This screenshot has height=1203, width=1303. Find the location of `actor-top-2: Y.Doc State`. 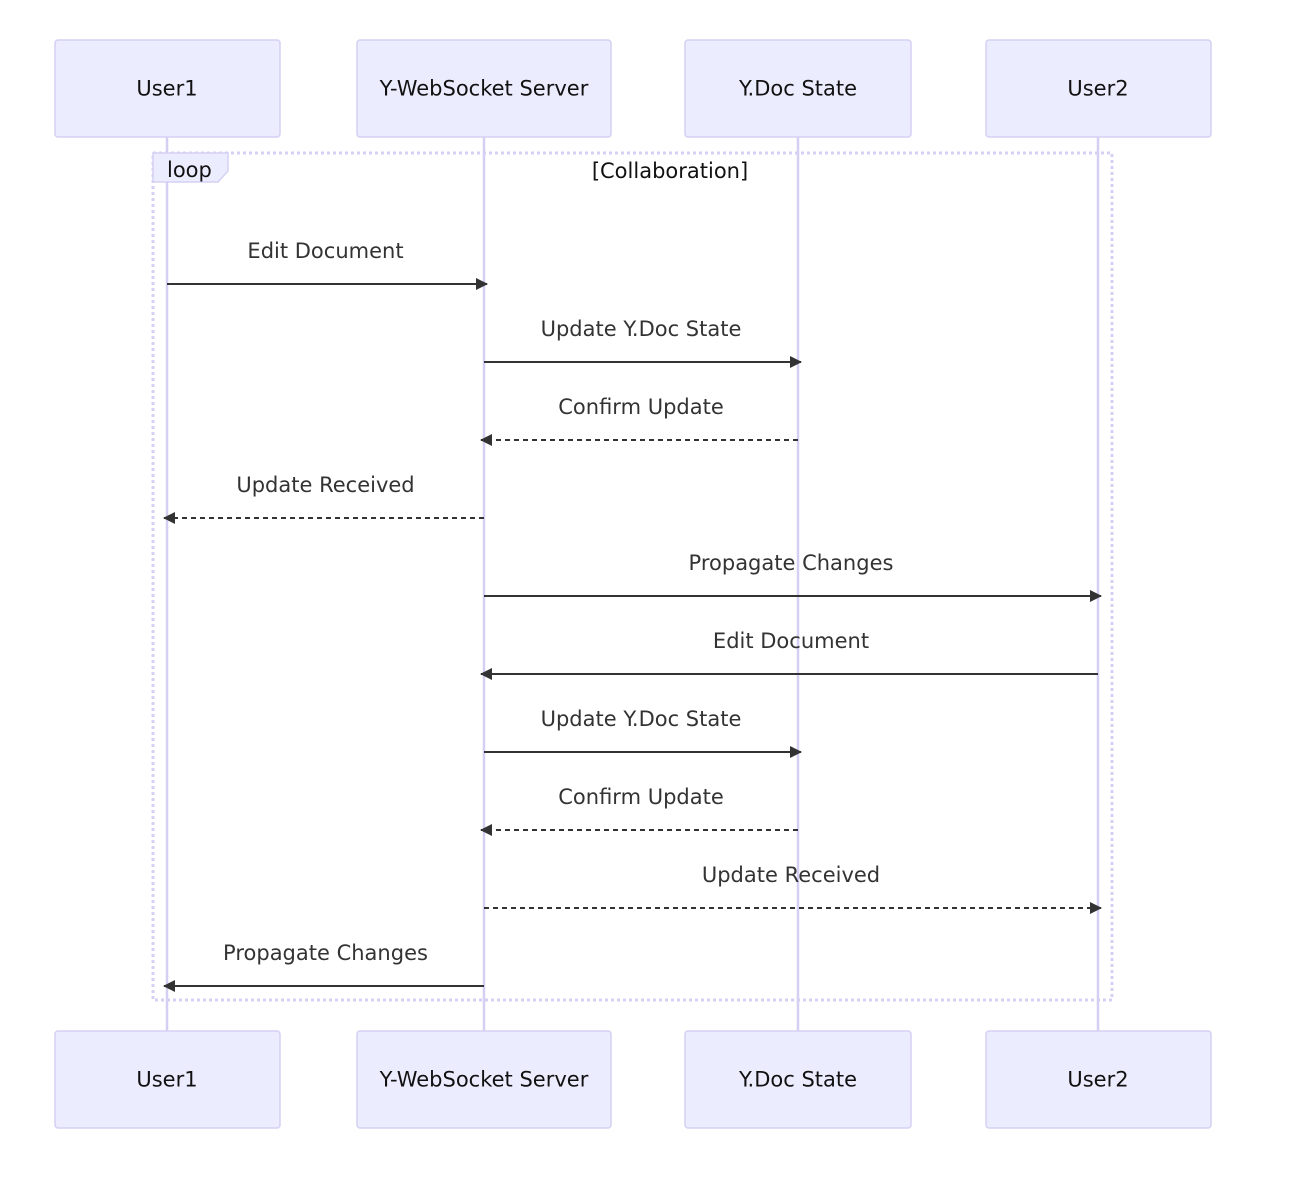

actor-top-2: Y.Doc State is located at coordinates (798, 88).